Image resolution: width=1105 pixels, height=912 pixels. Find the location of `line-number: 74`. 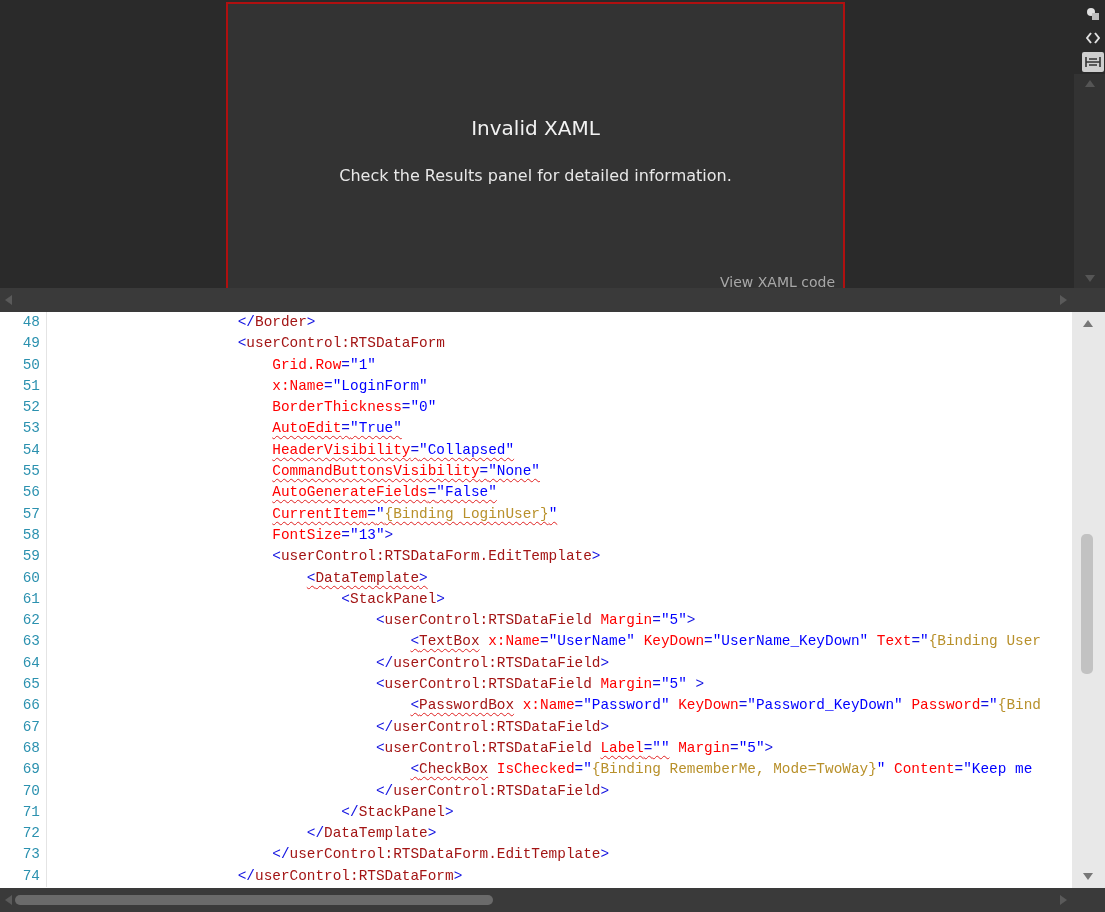

line-number: 74 is located at coordinates (23, 876).